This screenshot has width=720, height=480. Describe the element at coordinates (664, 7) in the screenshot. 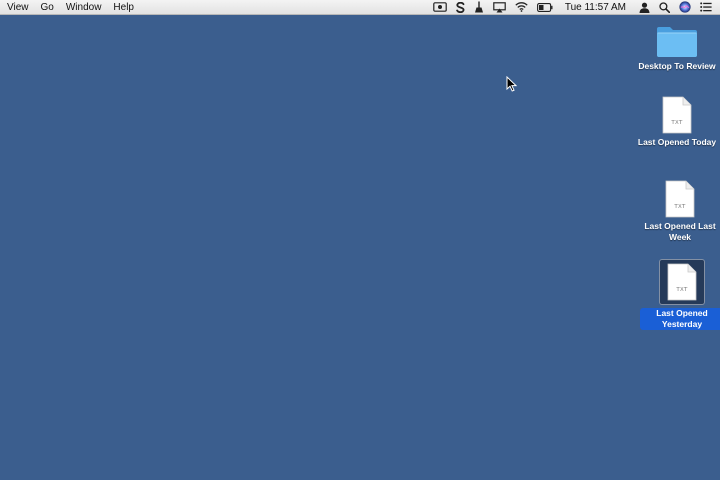

I see `spotlight-search-icon` at that location.